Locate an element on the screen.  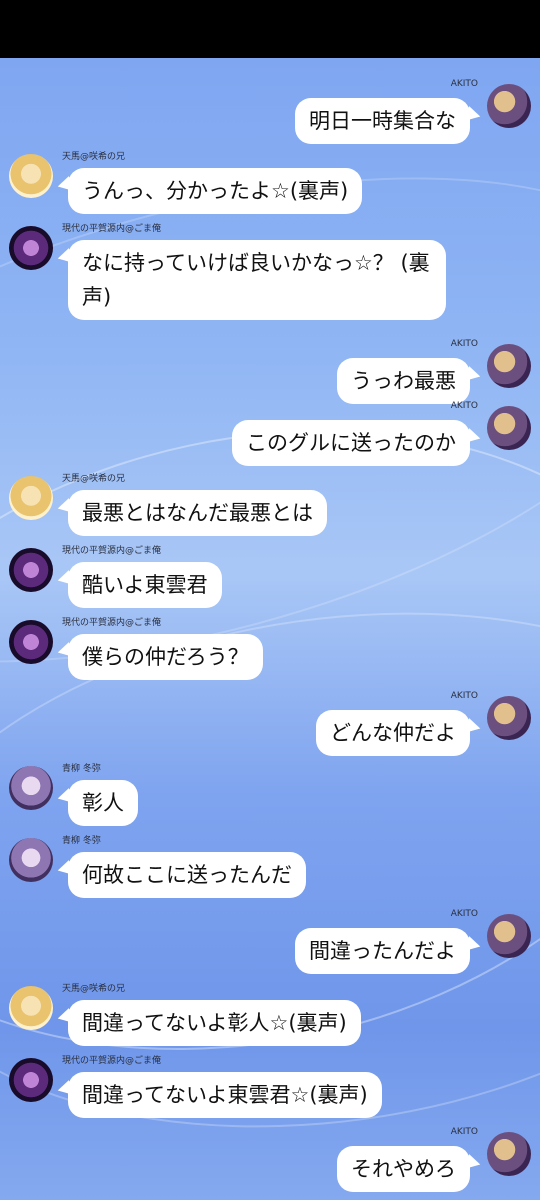
message-bubble: 僕らの仲だろう？ is located at coordinates (165, 657).